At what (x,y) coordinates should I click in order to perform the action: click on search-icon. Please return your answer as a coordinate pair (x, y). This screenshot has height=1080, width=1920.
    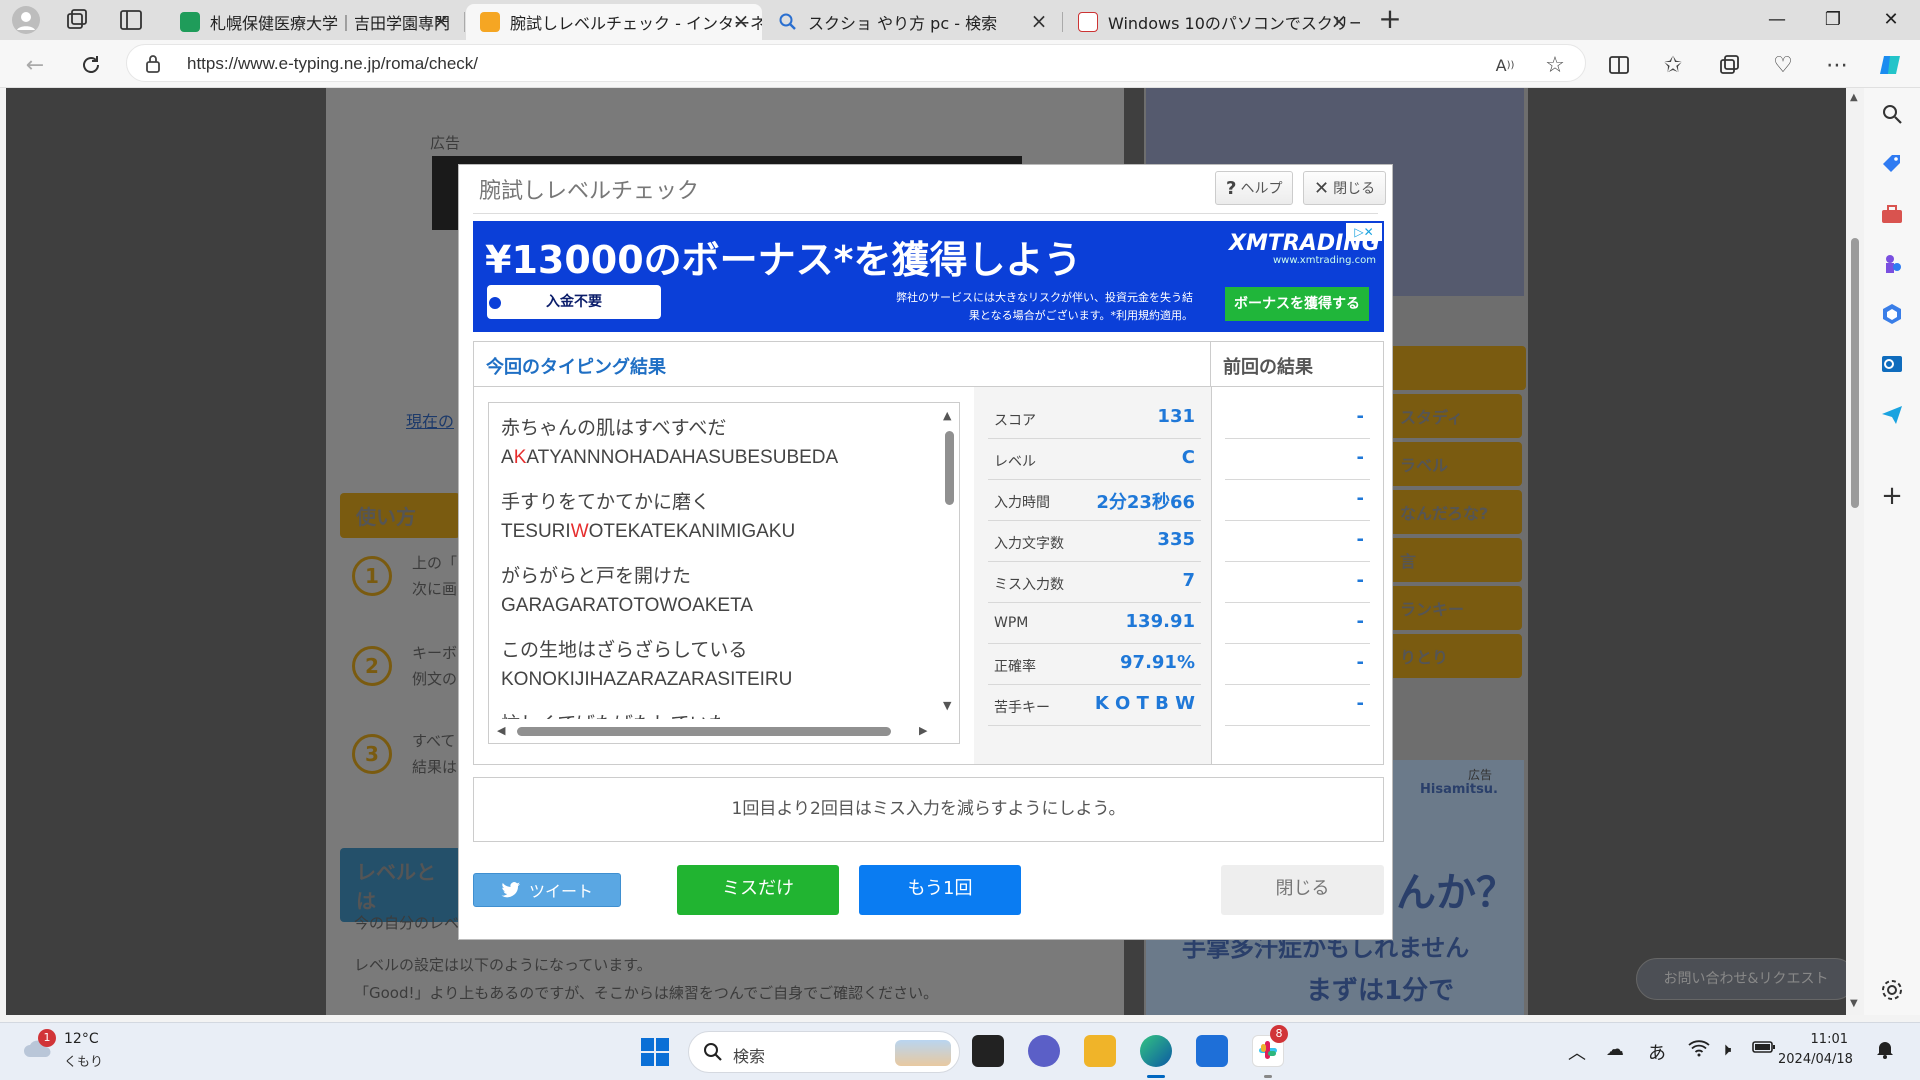
    Looking at the image, I should click on (1892, 114).